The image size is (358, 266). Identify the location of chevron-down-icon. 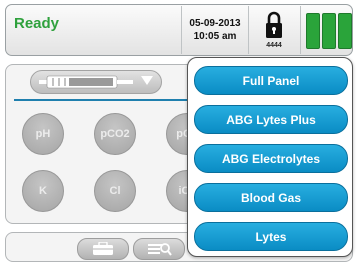
(147, 80).